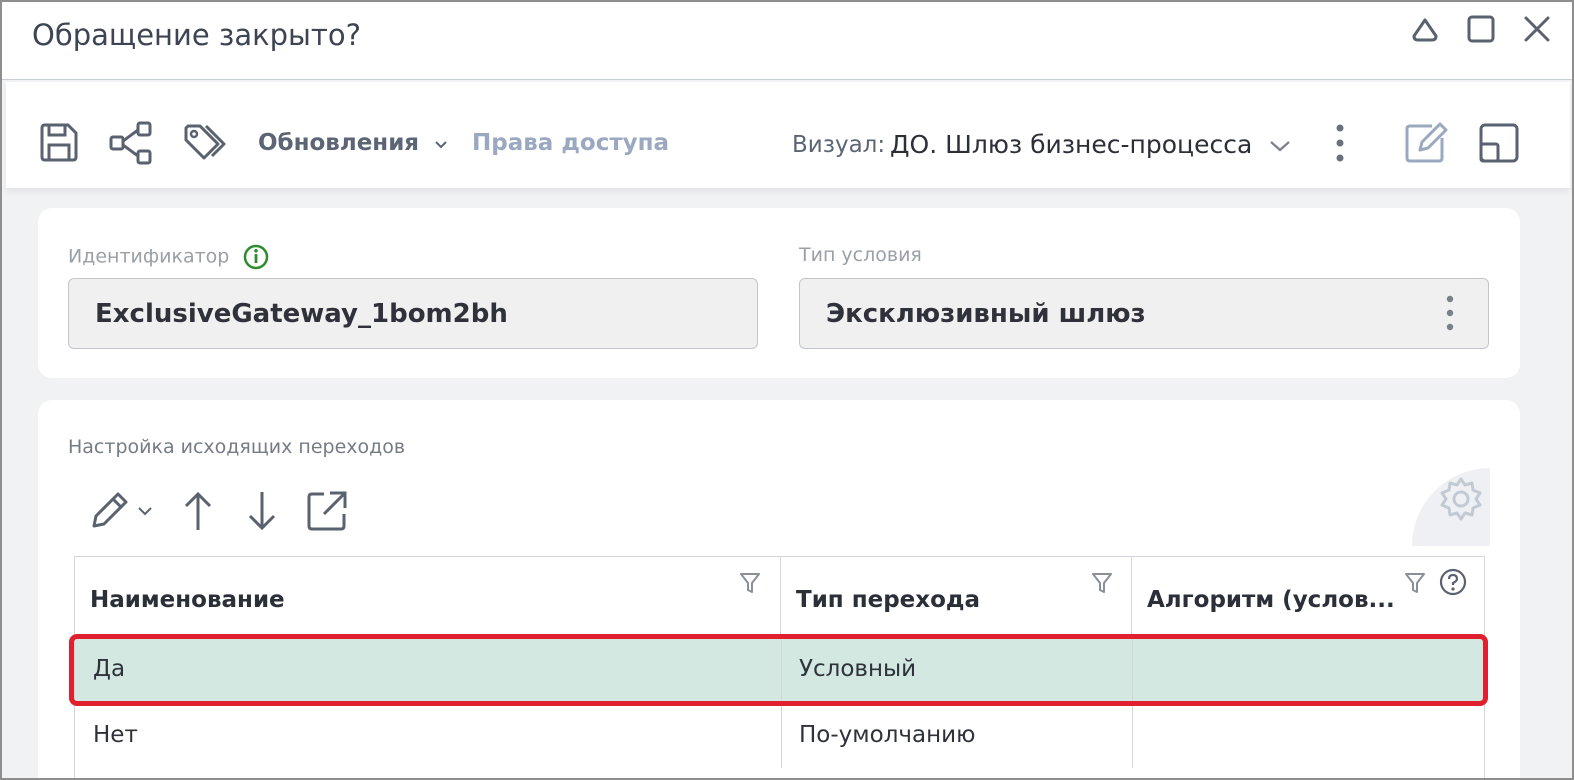 The image size is (1574, 780). What do you see at coordinates (262, 511) in the screenshot?
I see `arrow-down-icon` at bounding box center [262, 511].